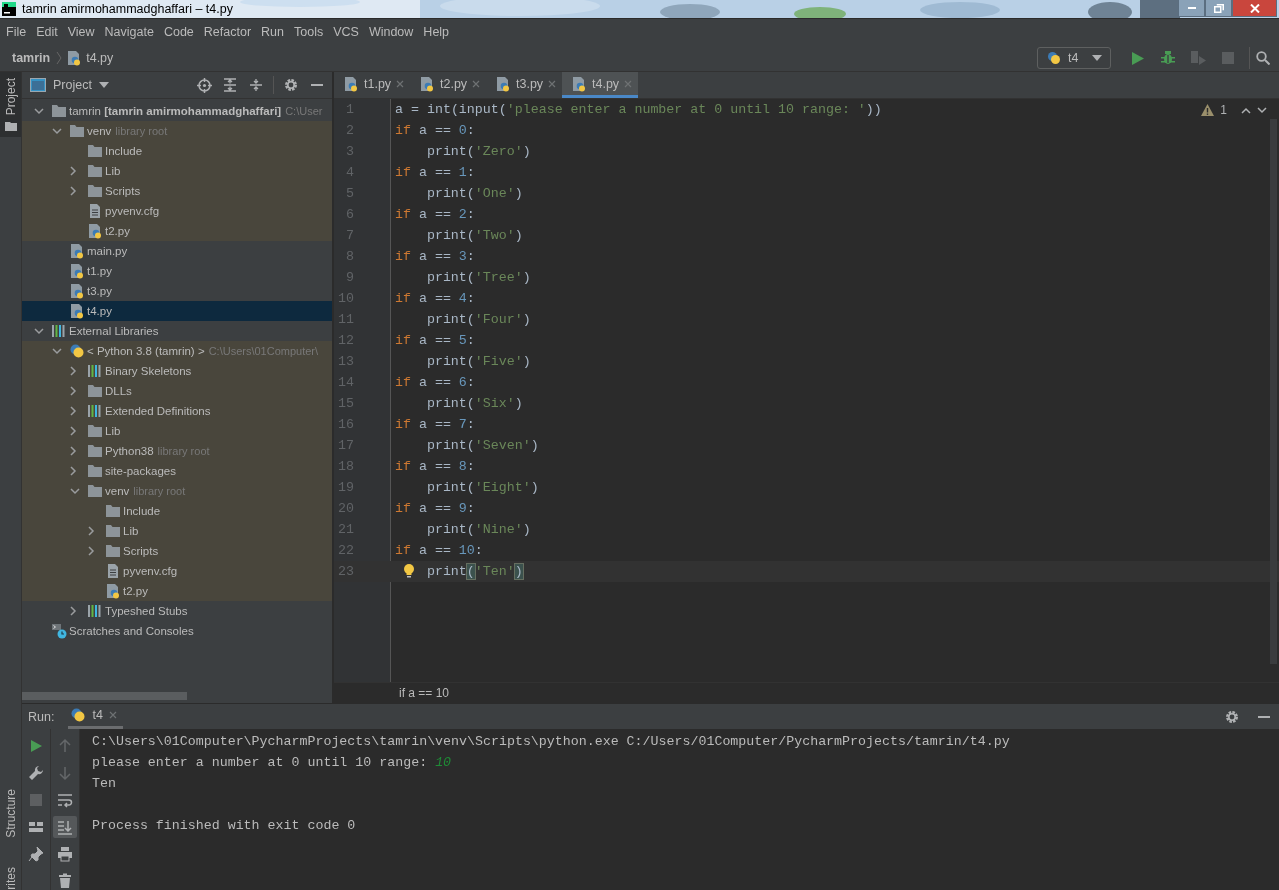  What do you see at coordinates (478, 277) in the screenshot?
I see `code-line: print('Tree')` at bounding box center [478, 277].